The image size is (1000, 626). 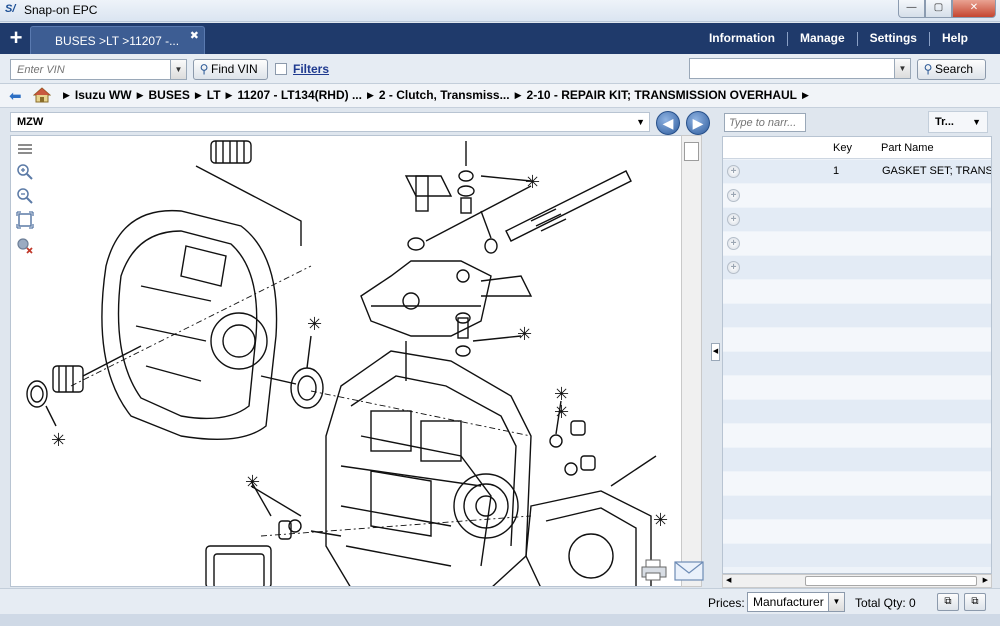 I want to click on restore-view-button: ⧉, so click(x=948, y=602).